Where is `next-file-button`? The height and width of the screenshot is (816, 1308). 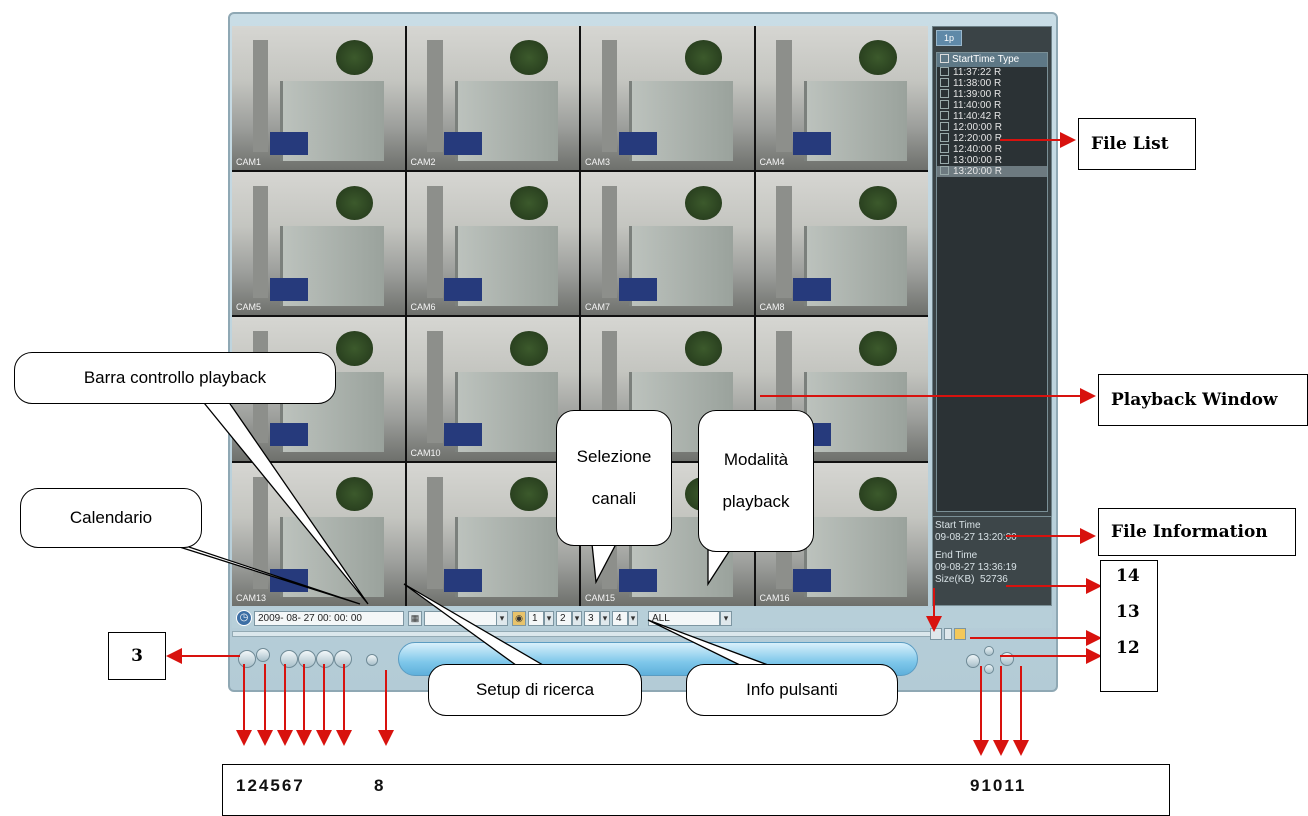 next-file-button is located at coordinates (989, 651).